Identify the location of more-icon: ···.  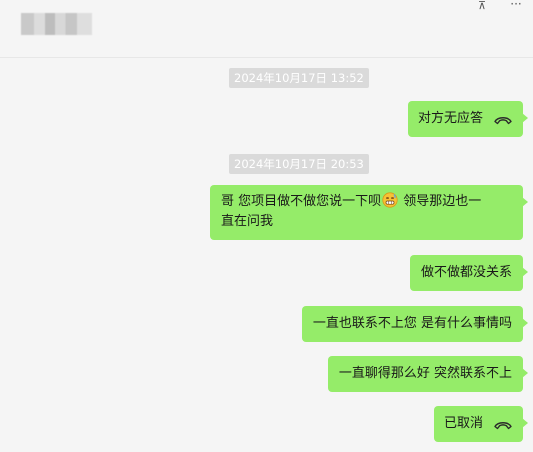
(516, 6).